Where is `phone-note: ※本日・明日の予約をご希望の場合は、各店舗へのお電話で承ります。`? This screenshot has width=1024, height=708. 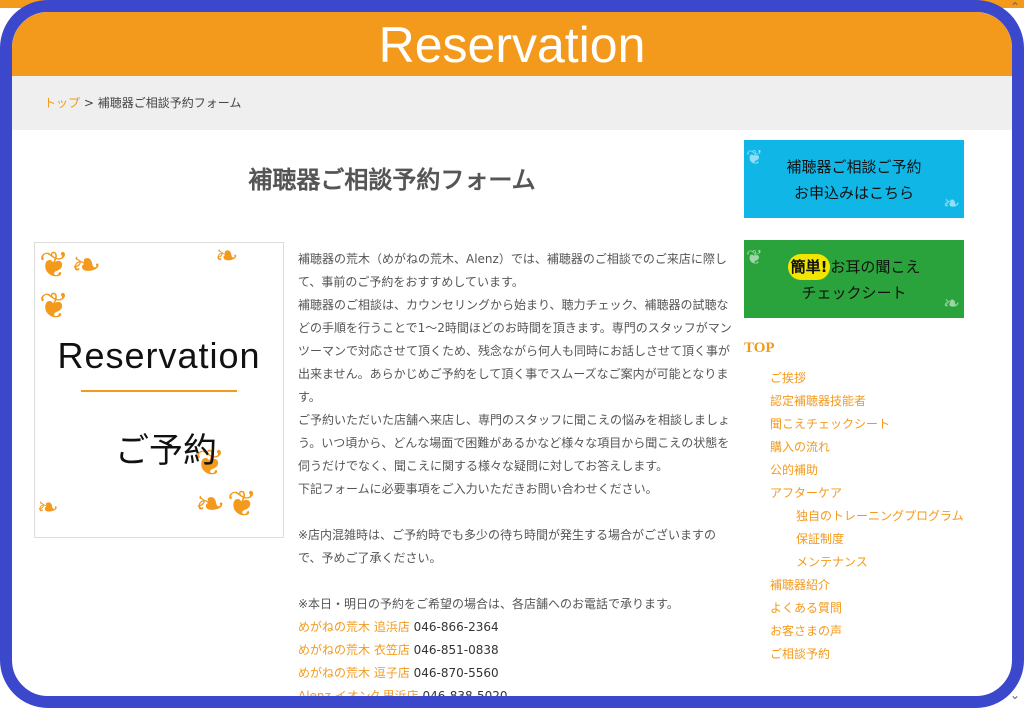
phone-note: ※本日・明日の予約をご希望の場合は、各店舗へのお電話で承ります。 is located at coordinates (488, 604).